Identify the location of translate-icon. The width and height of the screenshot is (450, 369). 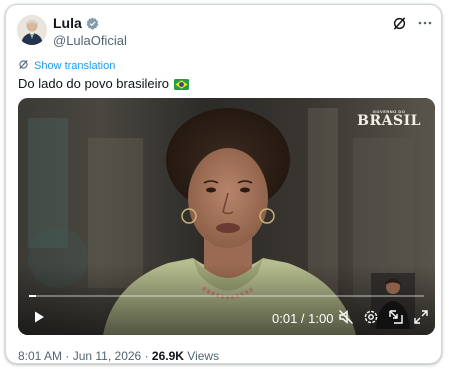
(23, 66).